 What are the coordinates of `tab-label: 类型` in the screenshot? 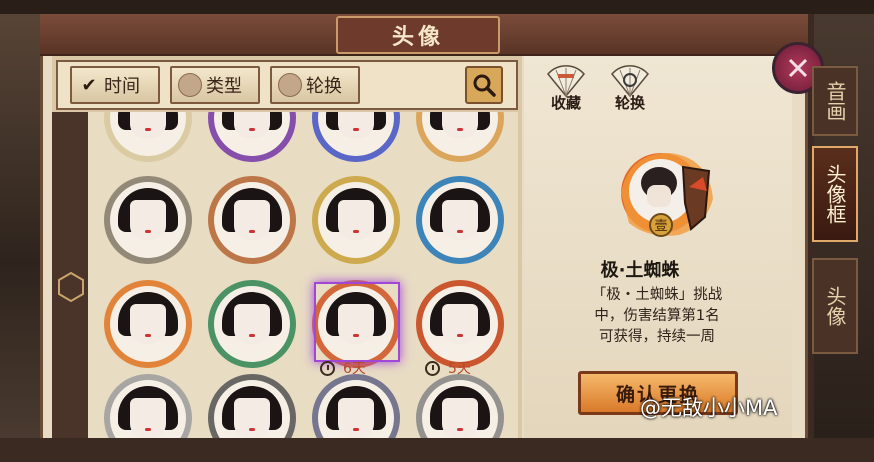 It's located at (224, 86).